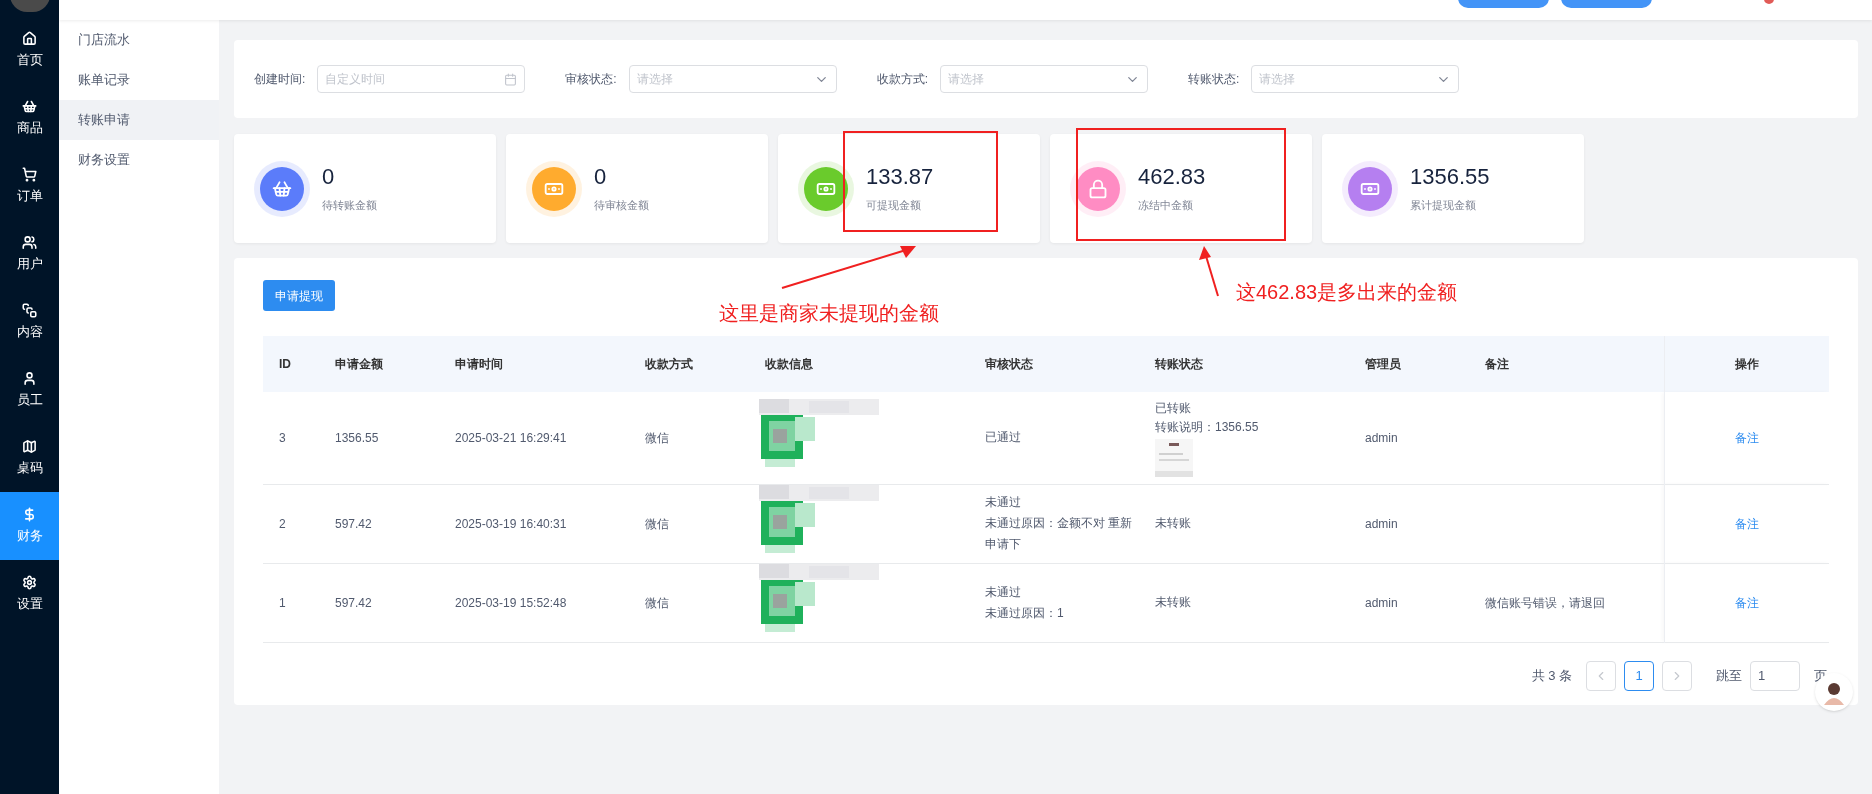 This screenshot has width=1872, height=794. Describe the element at coordinates (29, 186) in the screenshot. I see `sidebar-item: 订单` at that location.